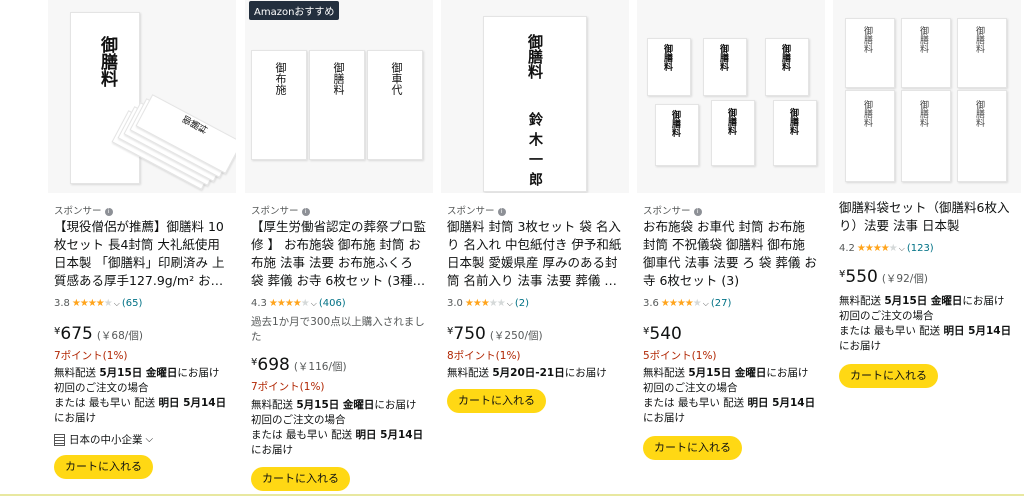 This screenshot has width=1024, height=498. I want to click on price-amount: 550, so click(861, 277).